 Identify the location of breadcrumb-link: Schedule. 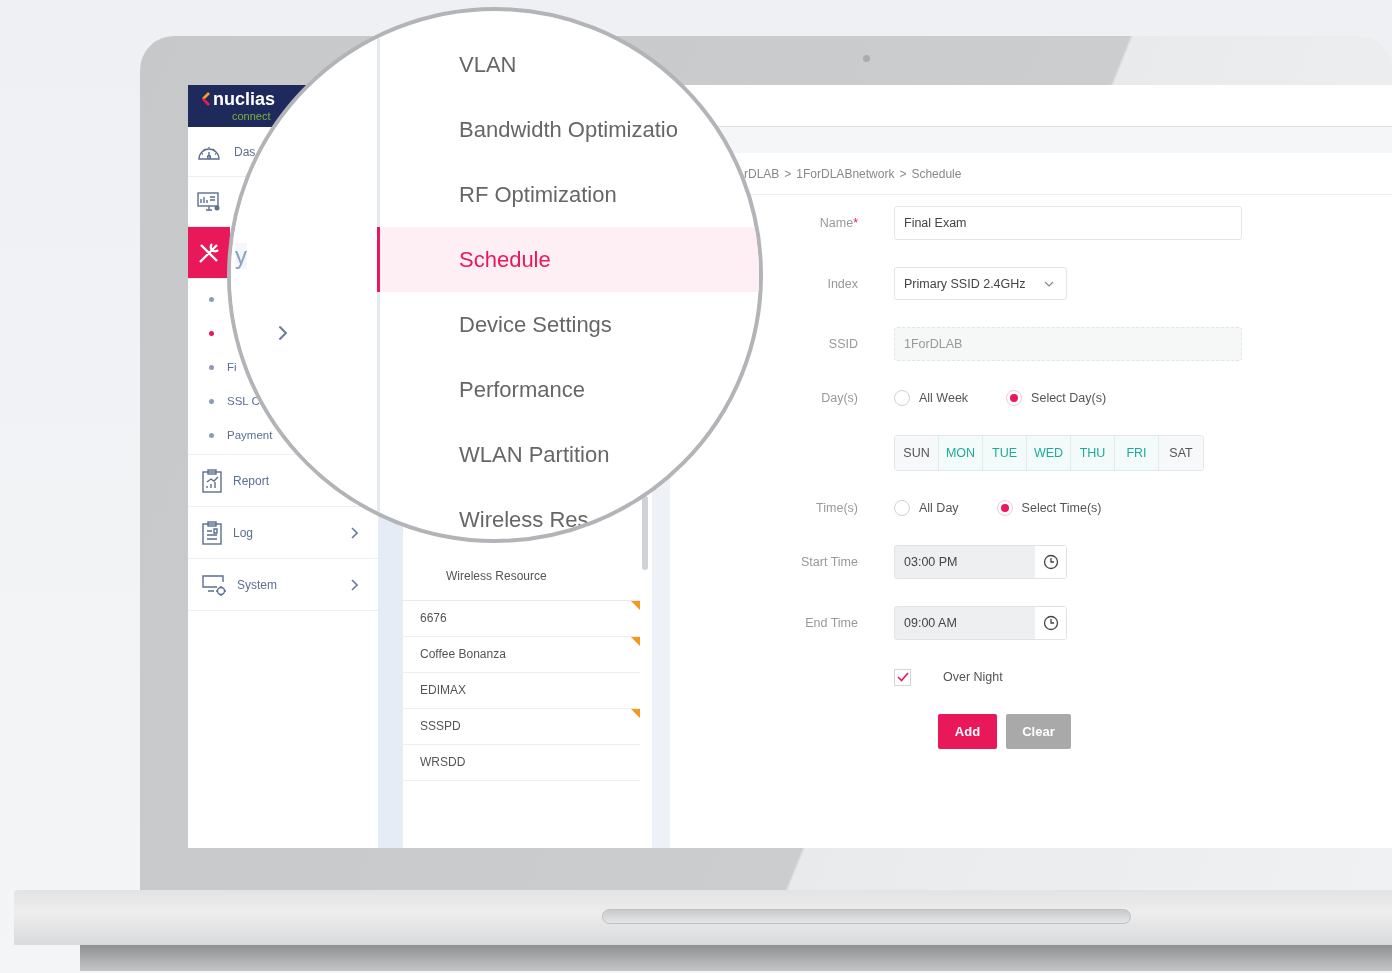
(936, 173).